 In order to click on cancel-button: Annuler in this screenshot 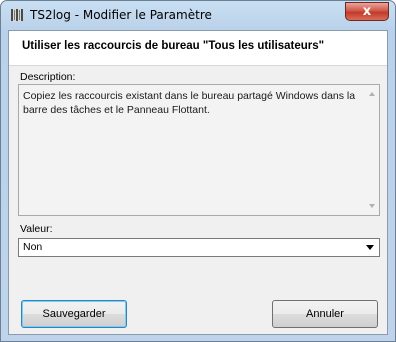, I will do `click(325, 314)`.